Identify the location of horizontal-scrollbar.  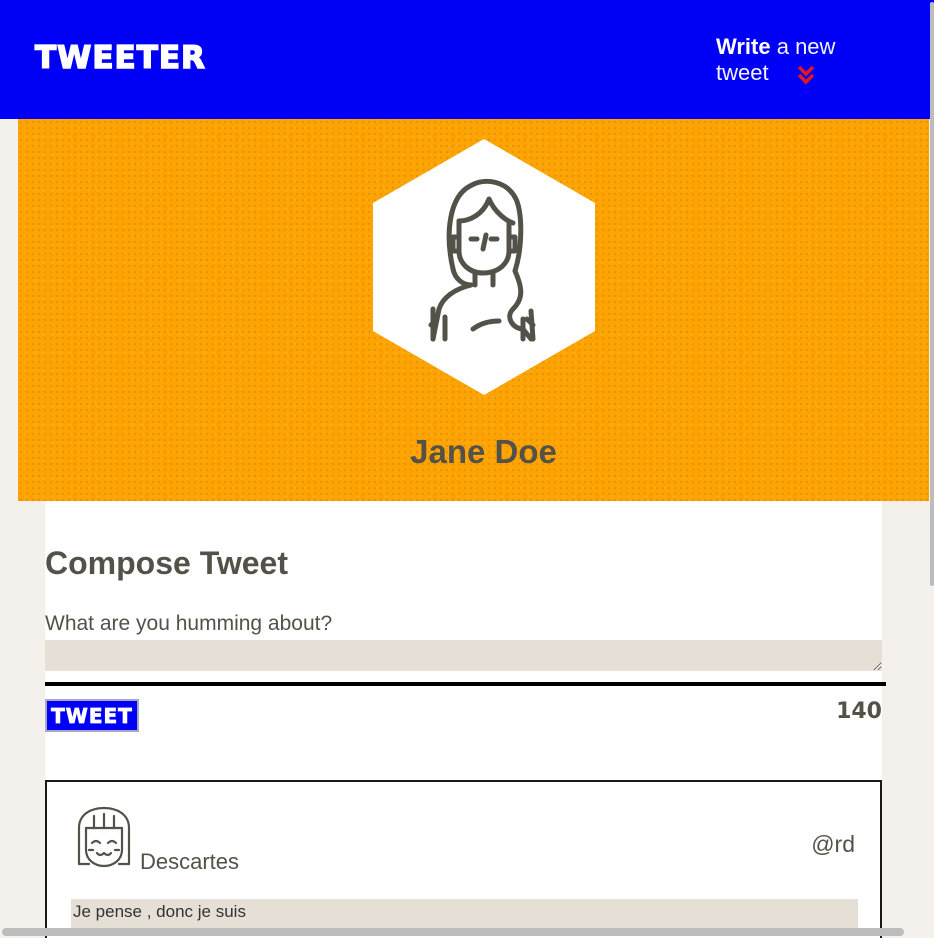
(453, 932).